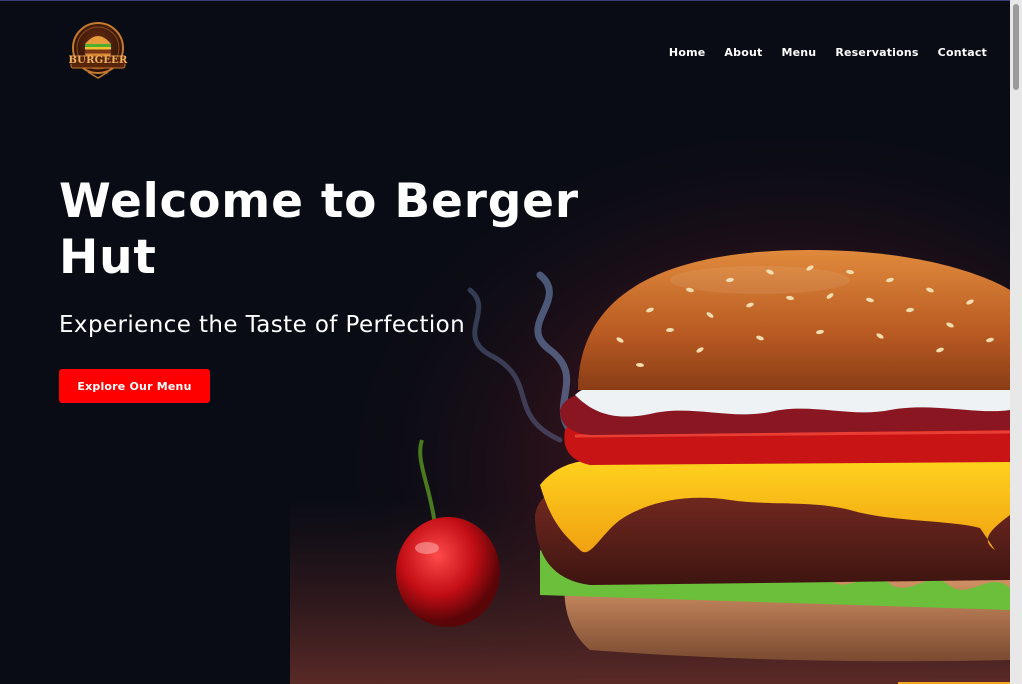 Image resolution: width=1022 pixels, height=684 pixels. I want to click on nav-link-reservations: Reservations, so click(876, 52).